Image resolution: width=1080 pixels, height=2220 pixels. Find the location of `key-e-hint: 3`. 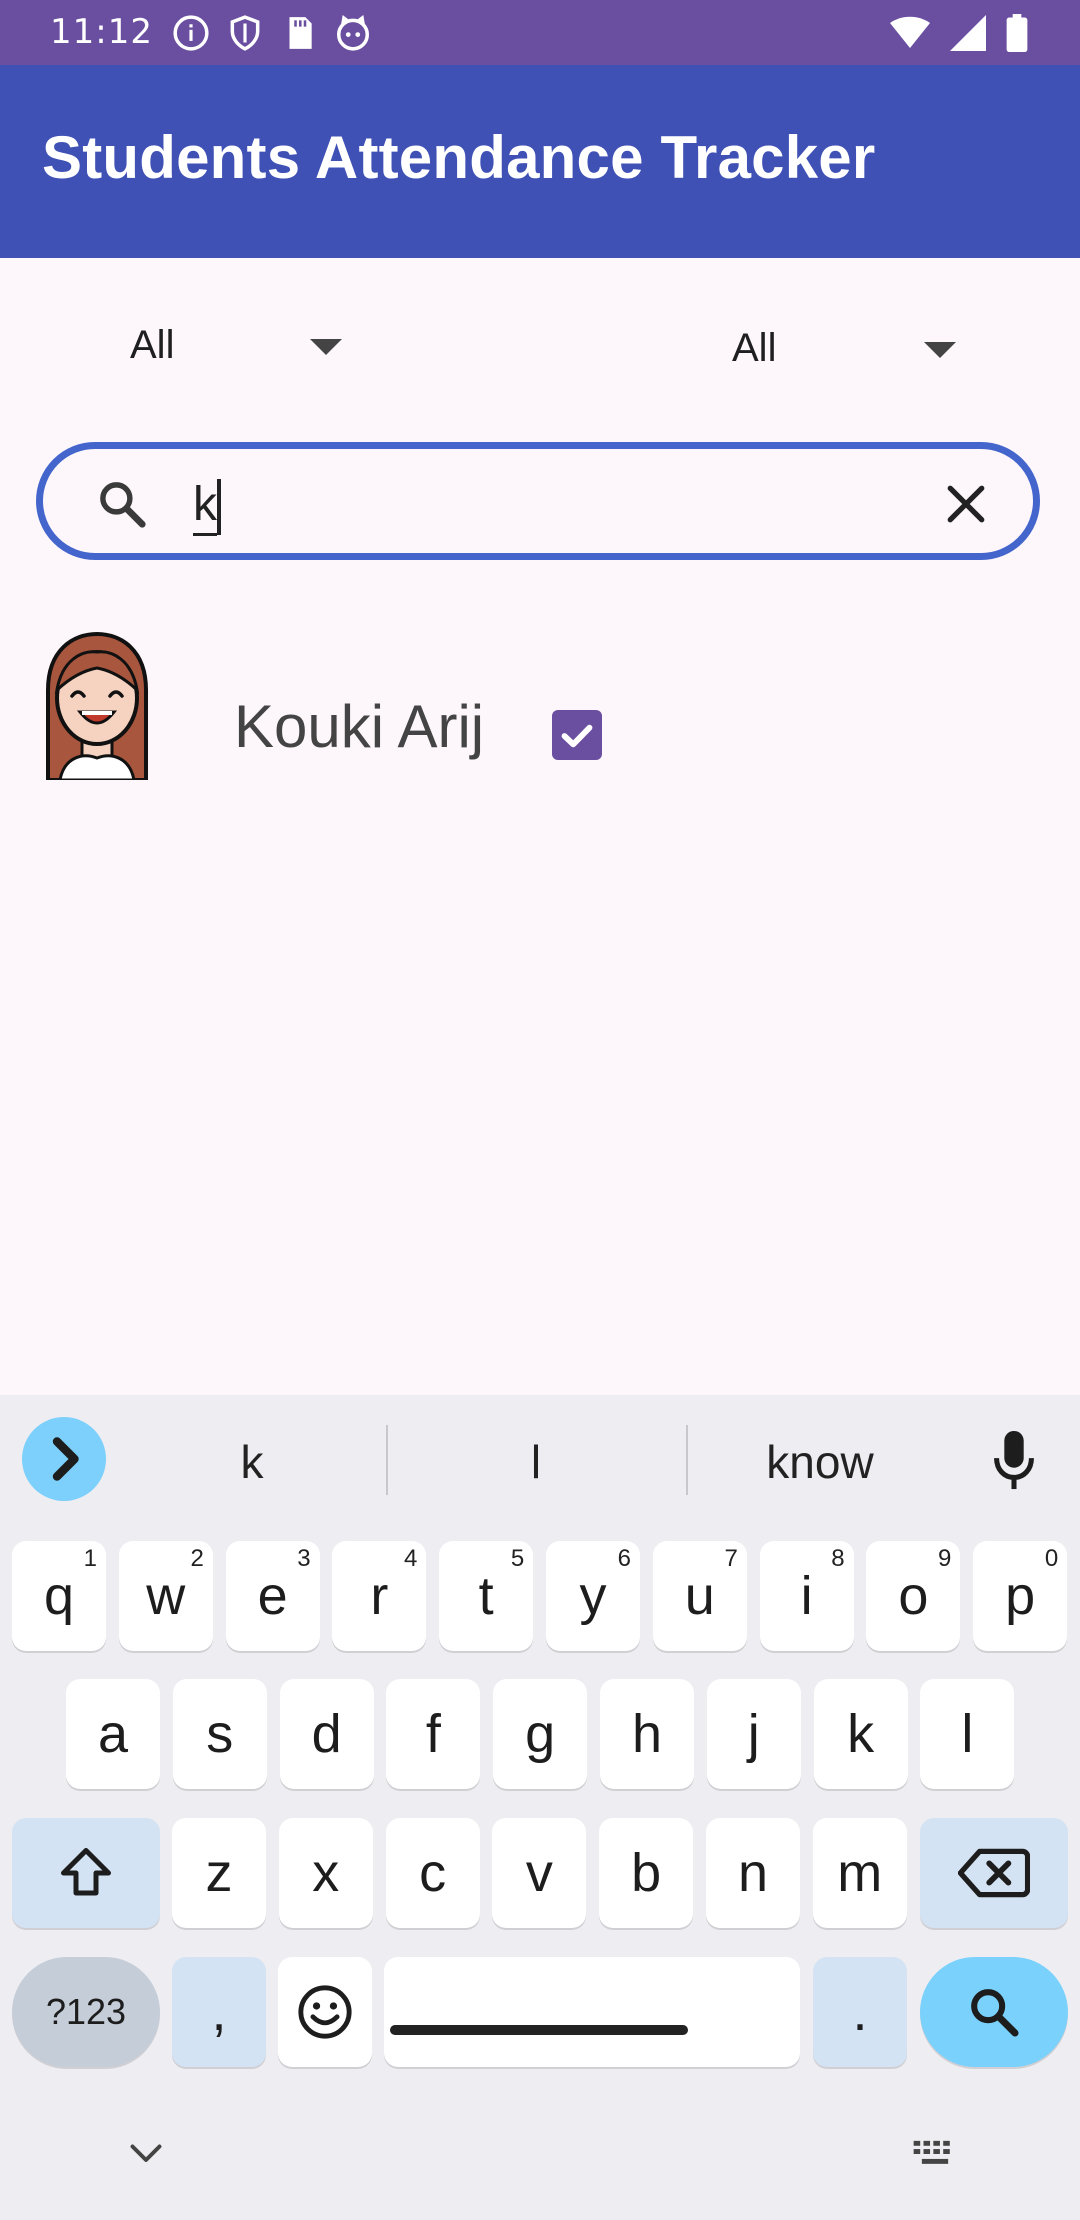

key-e-hint: 3 is located at coordinates (304, 1558).